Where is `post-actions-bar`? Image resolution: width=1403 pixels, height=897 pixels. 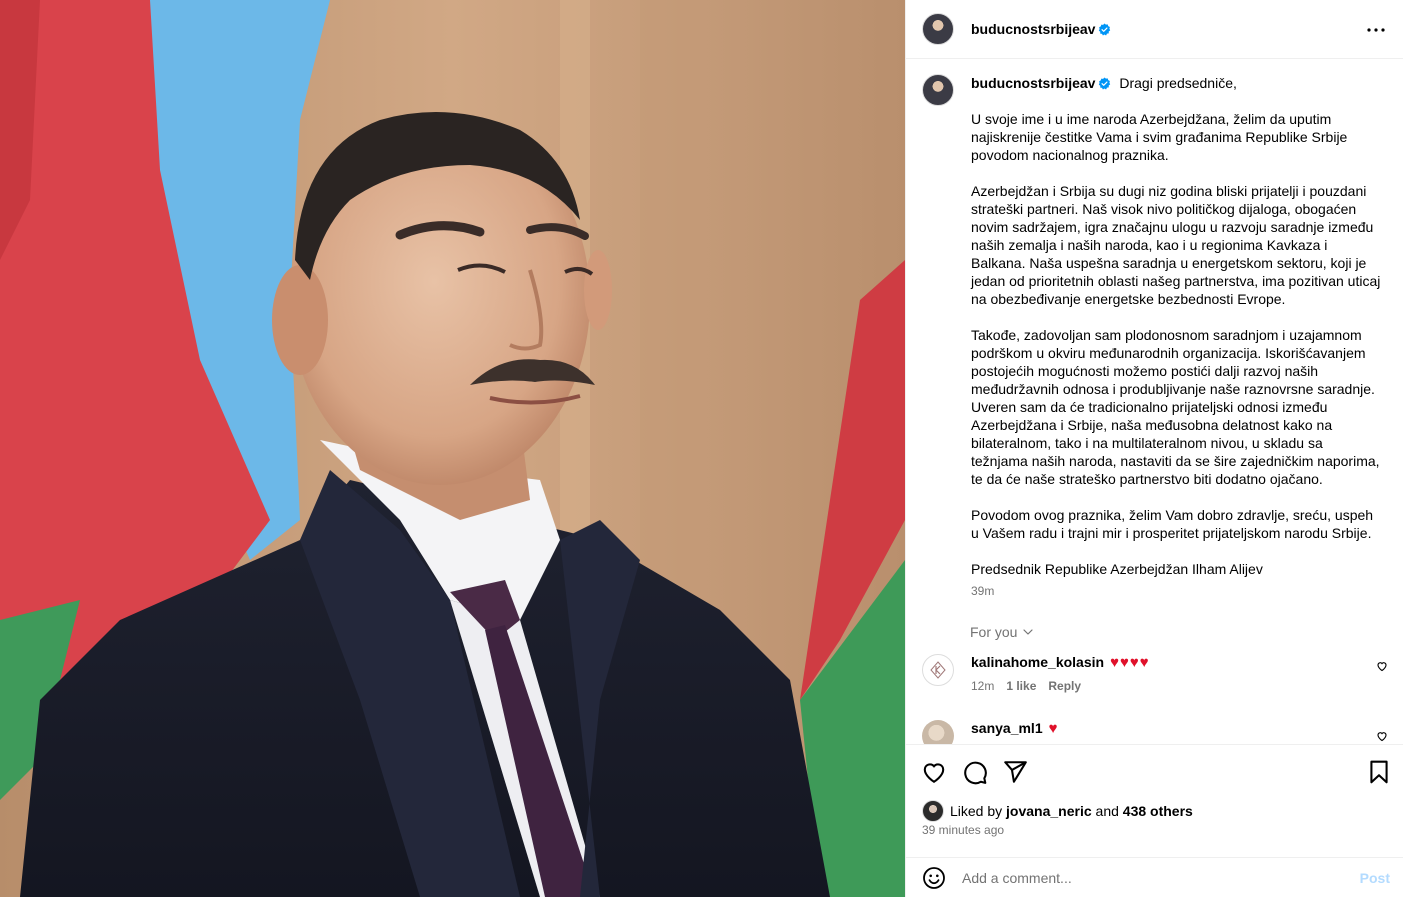 post-actions-bar is located at coordinates (1154, 771).